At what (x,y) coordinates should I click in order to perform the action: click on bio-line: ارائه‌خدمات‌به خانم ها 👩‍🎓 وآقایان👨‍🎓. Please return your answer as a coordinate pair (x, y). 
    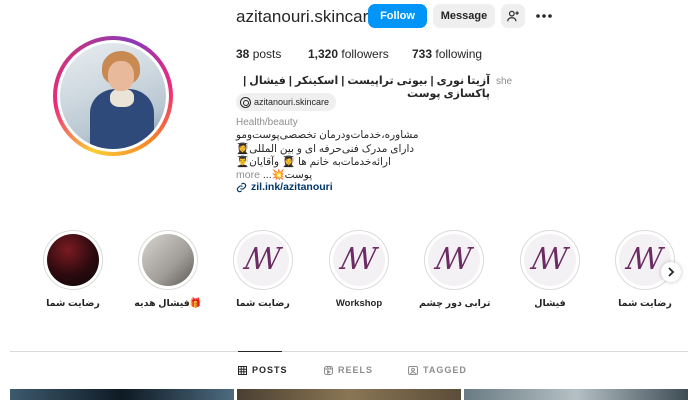
    Looking at the image, I should click on (313, 162).